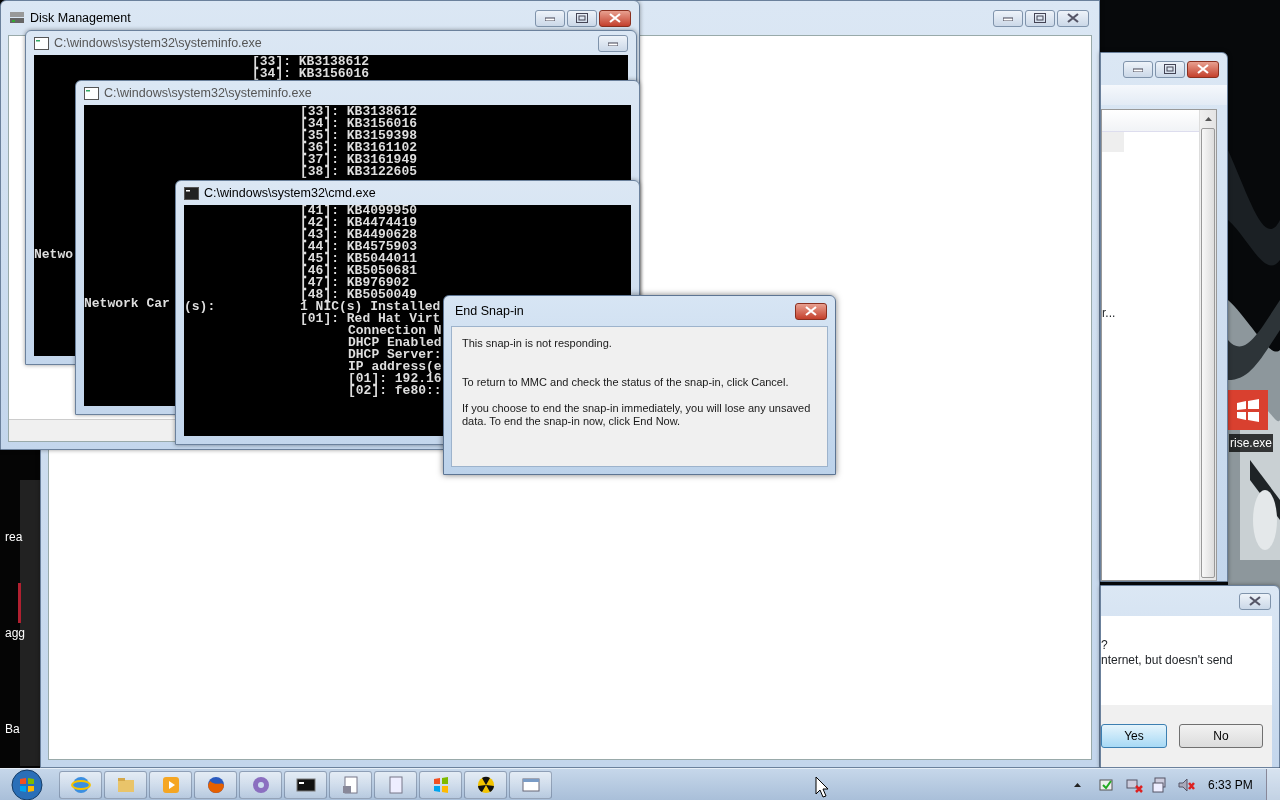 The height and width of the screenshot is (800, 1280). I want to click on console-line: Connection N, so click(395, 331).